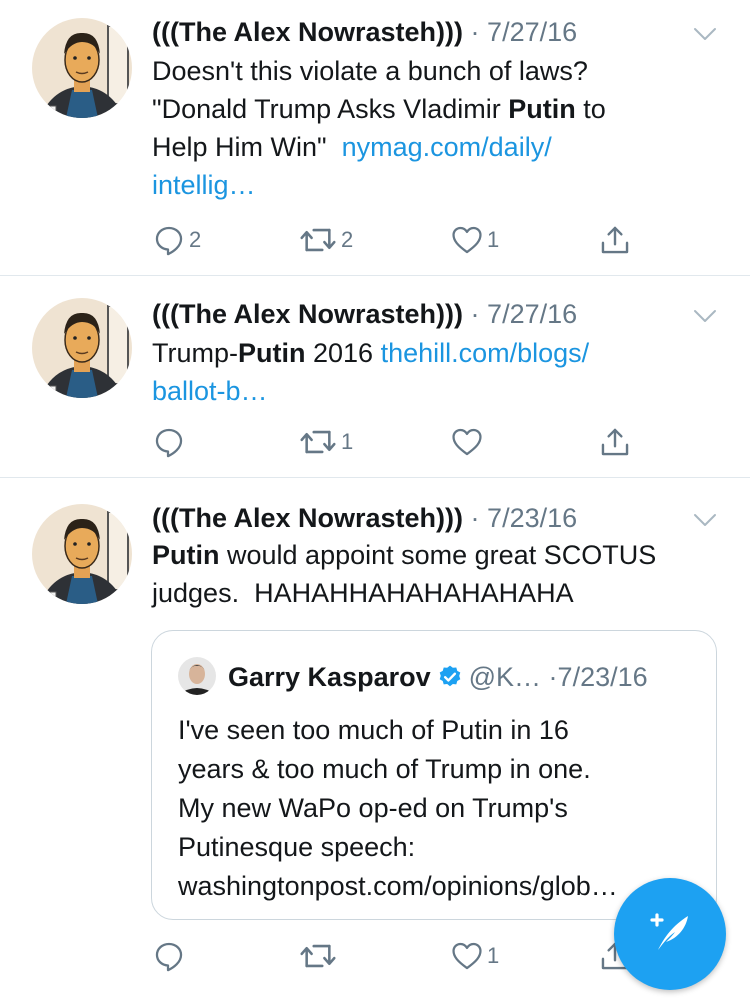  What do you see at coordinates (602, 677) in the screenshot?
I see `quoted-tweet-date: 7/23/16` at bounding box center [602, 677].